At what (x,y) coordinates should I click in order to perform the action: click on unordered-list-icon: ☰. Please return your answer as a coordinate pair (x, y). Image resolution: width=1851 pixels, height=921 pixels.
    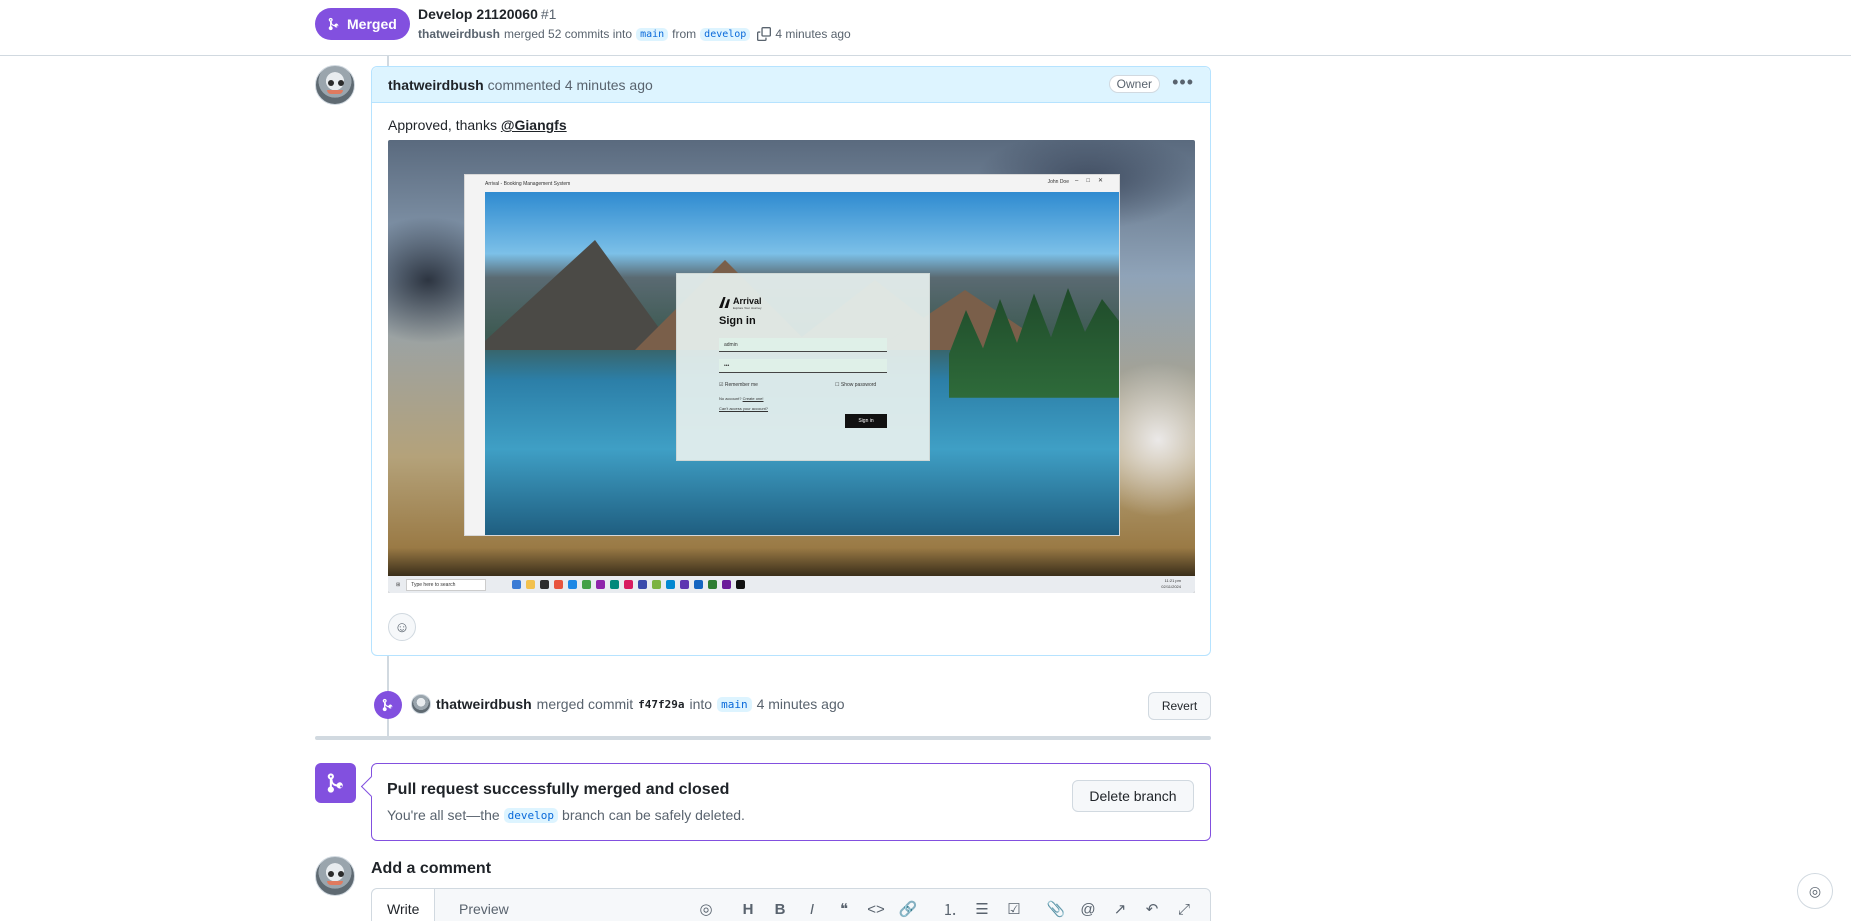
    Looking at the image, I should click on (982, 909).